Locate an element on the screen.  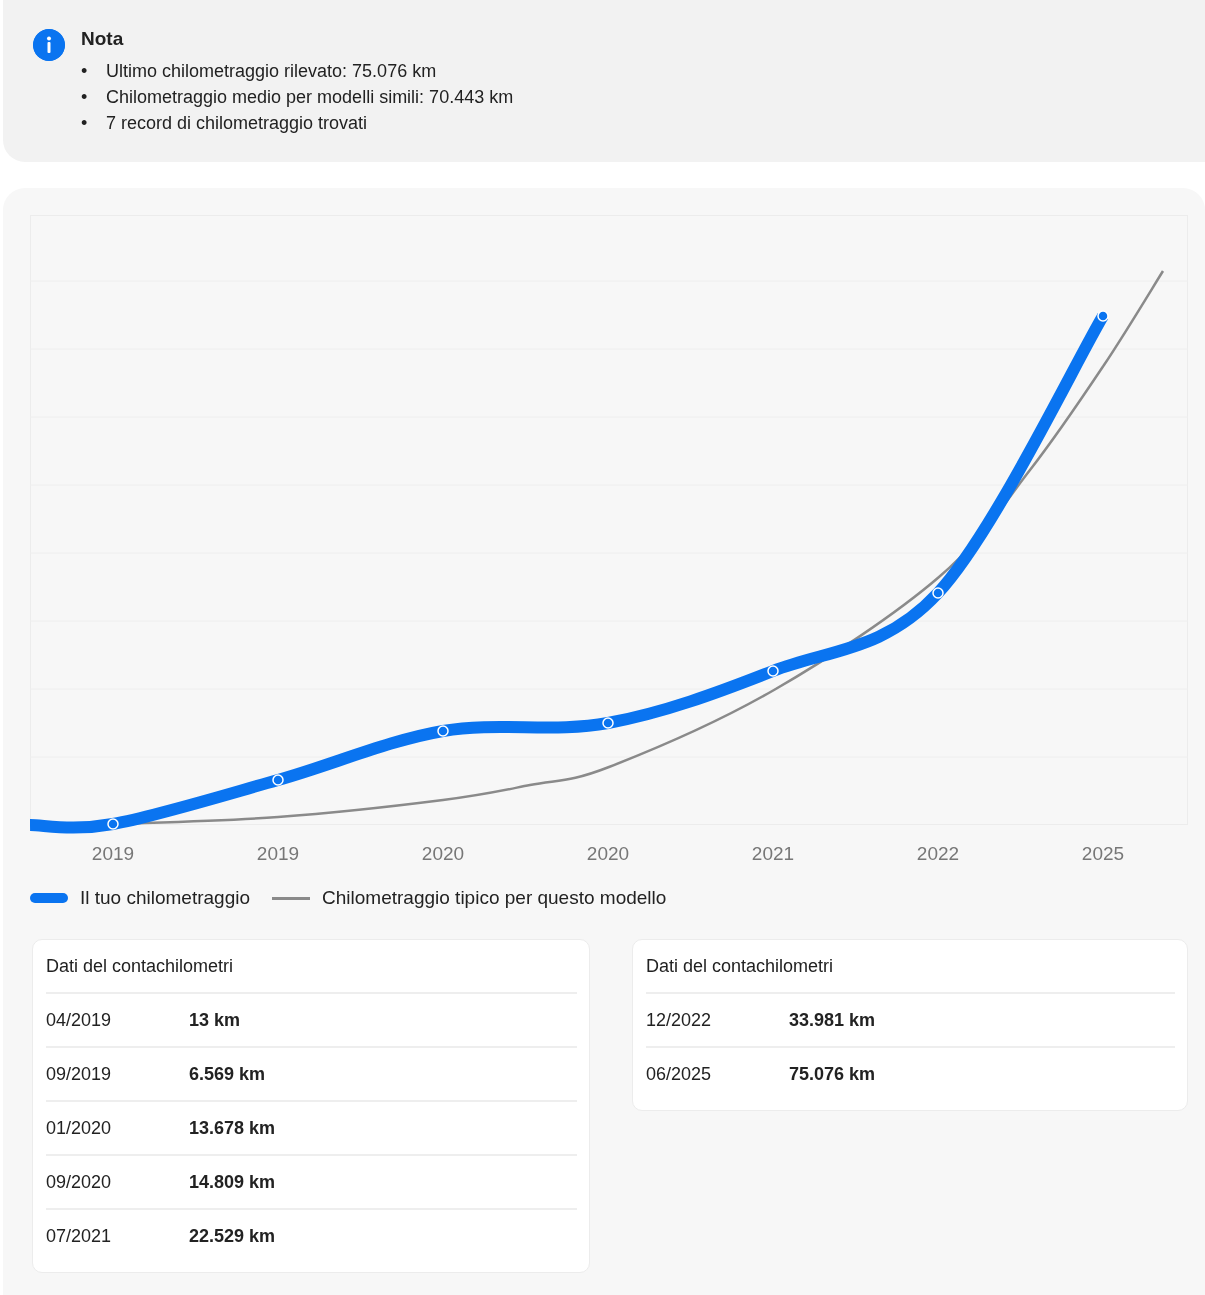
legend-label: Chilometraggio tipico per questo modello is located at coordinates (494, 898).